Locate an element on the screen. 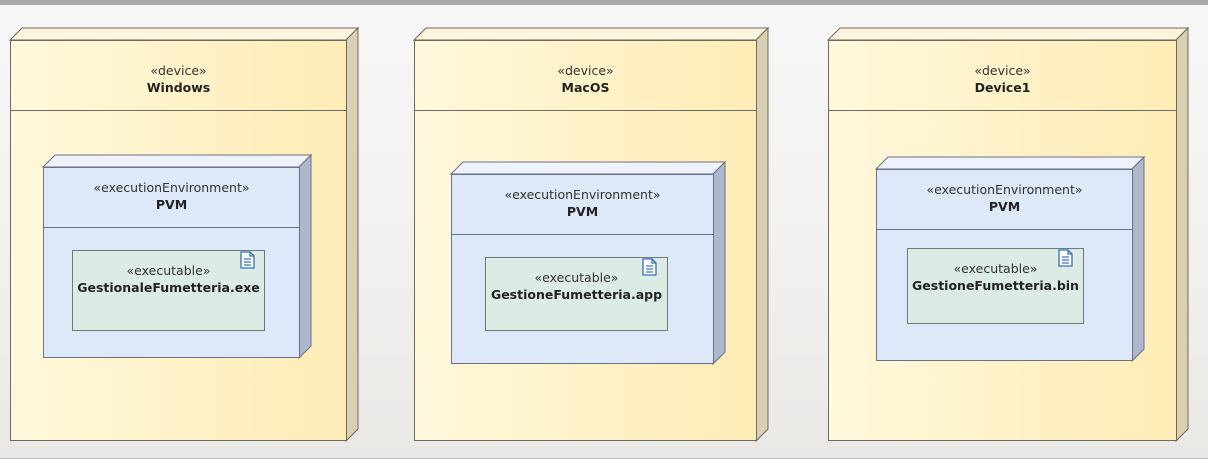  artifact-name: GestioneFumetteria.app is located at coordinates (576, 294).